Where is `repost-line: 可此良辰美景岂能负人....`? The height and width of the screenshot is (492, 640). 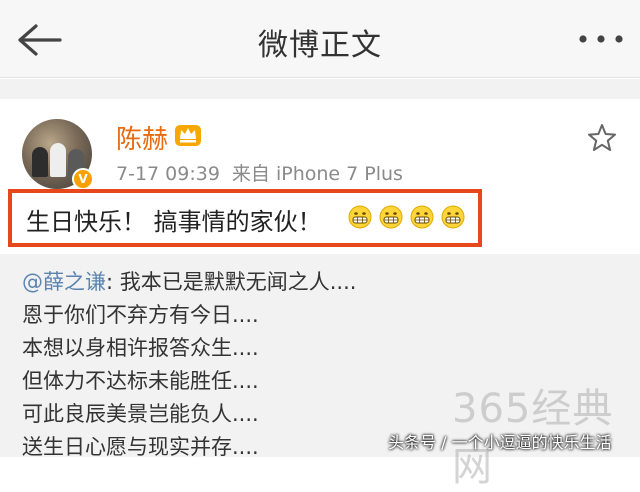 repost-line: 可此良辰美景岂能负人.... is located at coordinates (140, 414).